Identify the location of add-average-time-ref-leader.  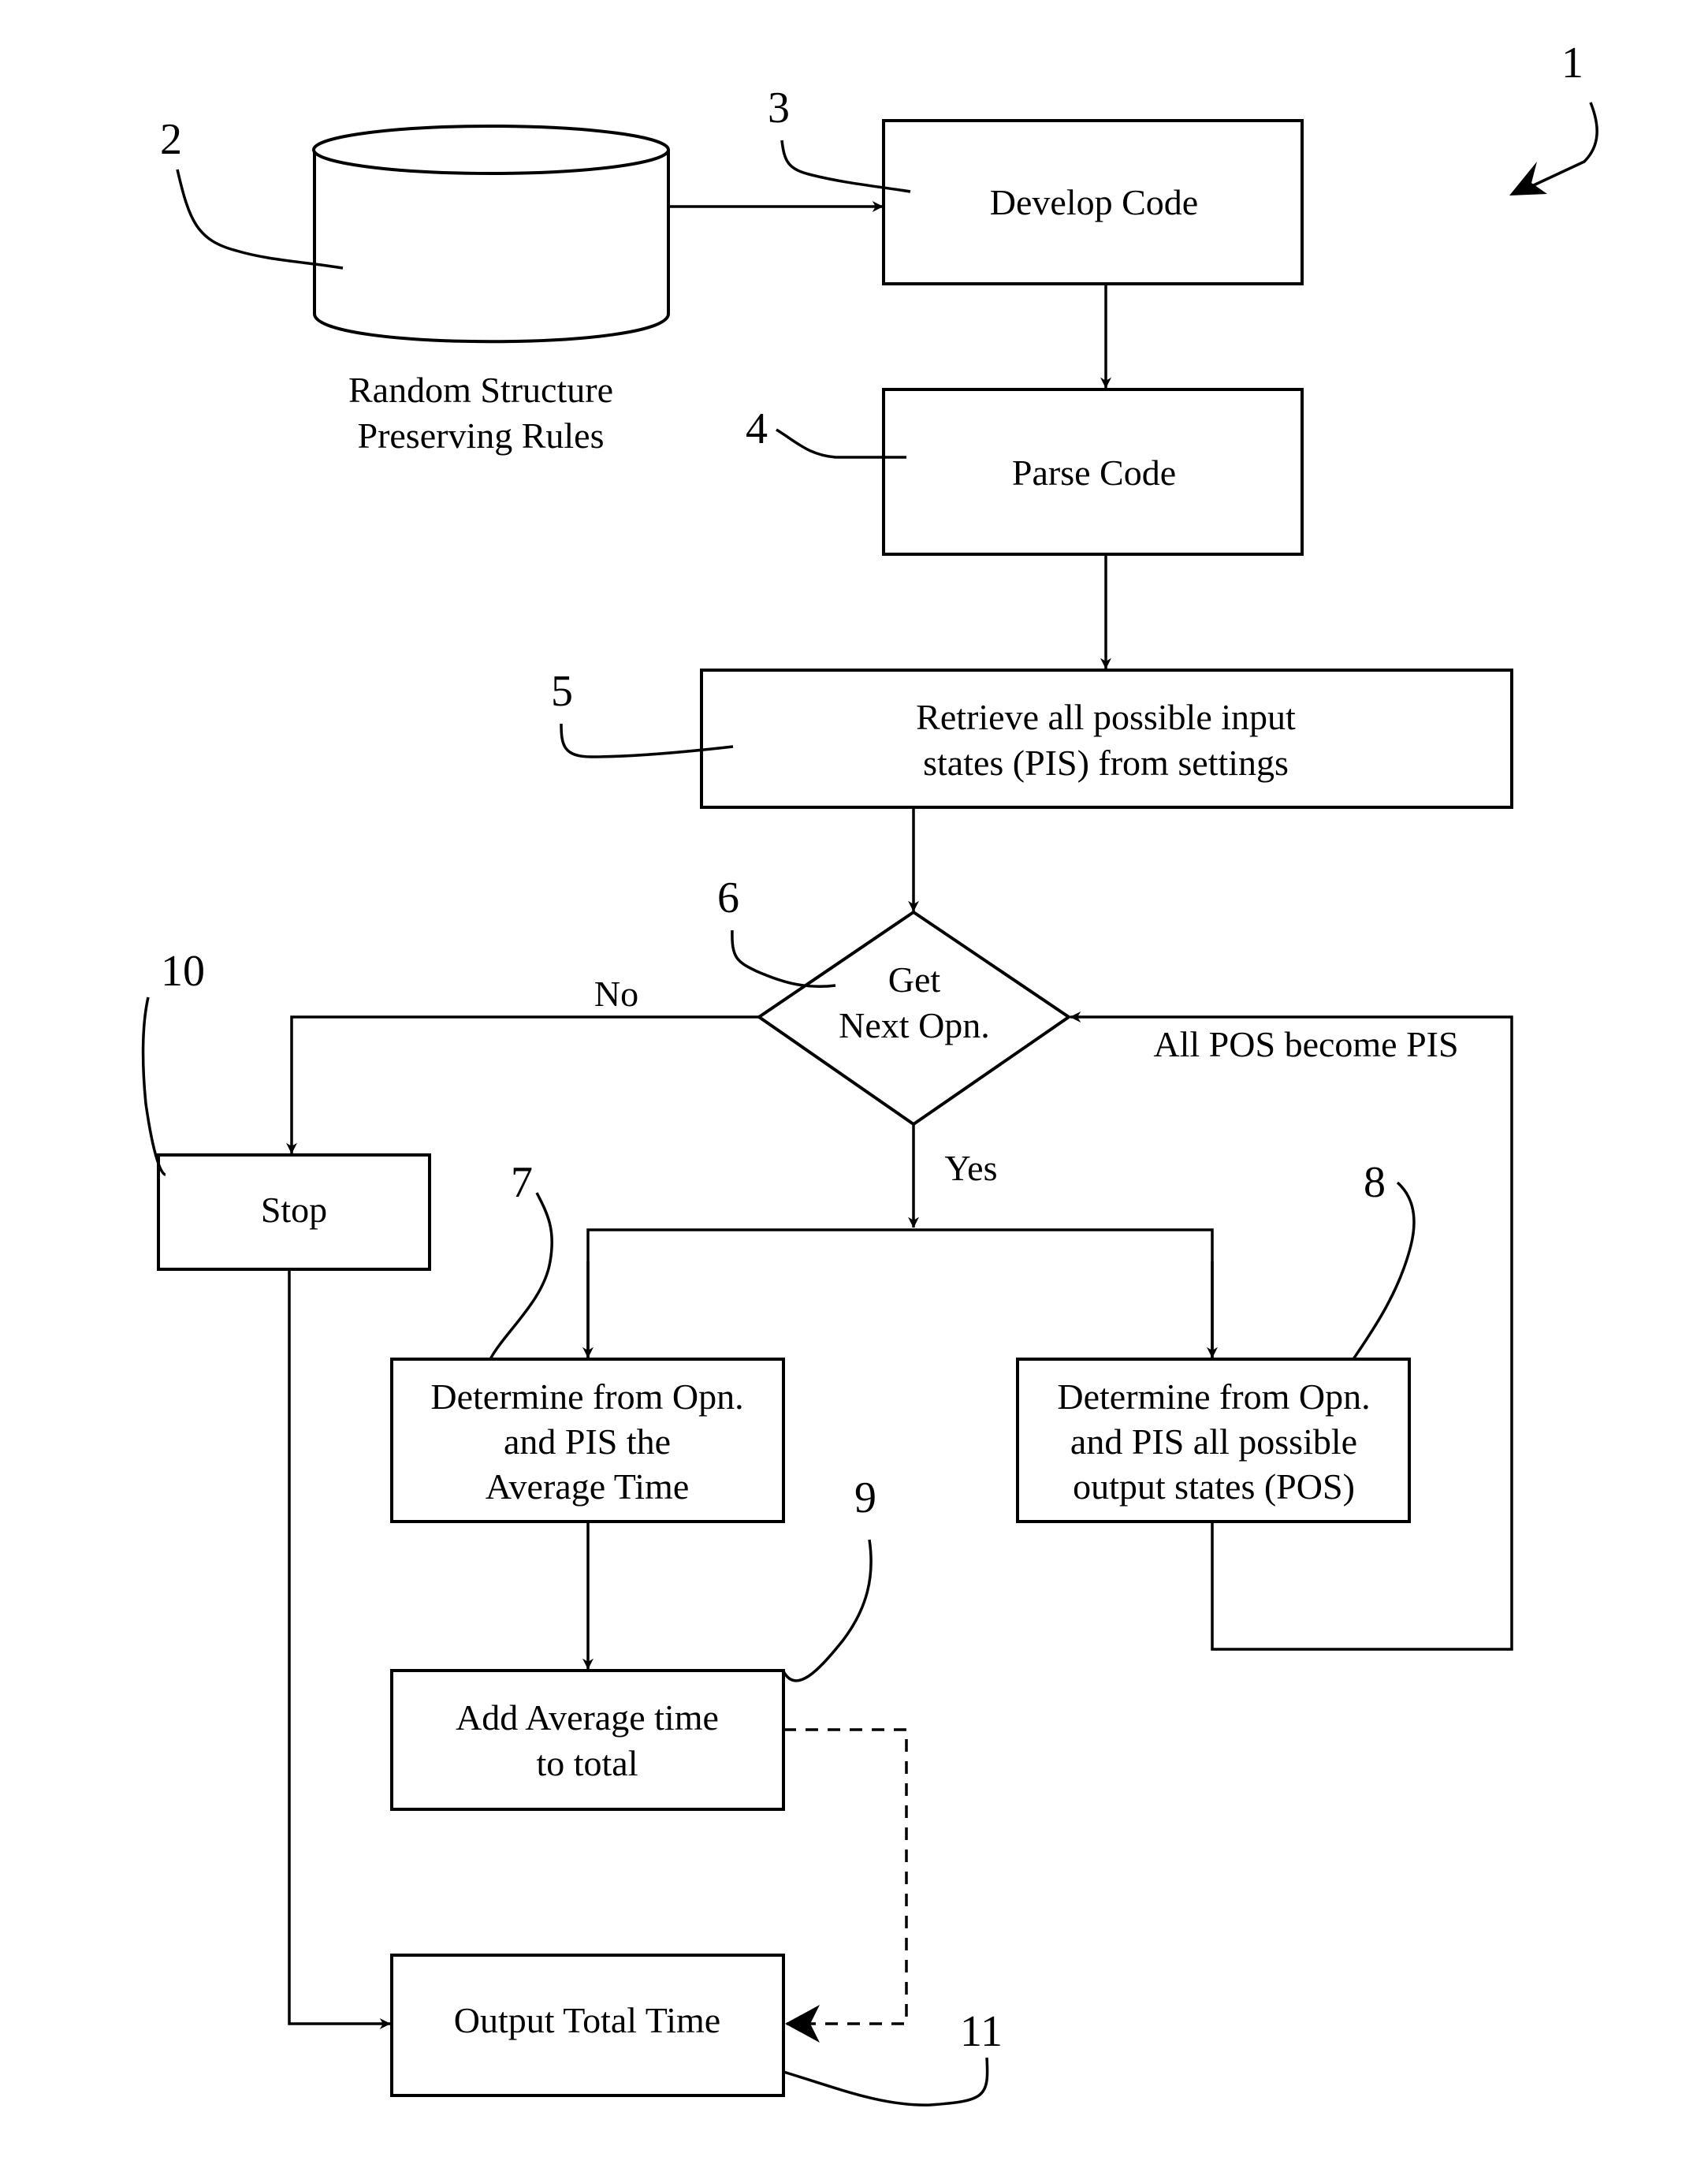
(827, 1610).